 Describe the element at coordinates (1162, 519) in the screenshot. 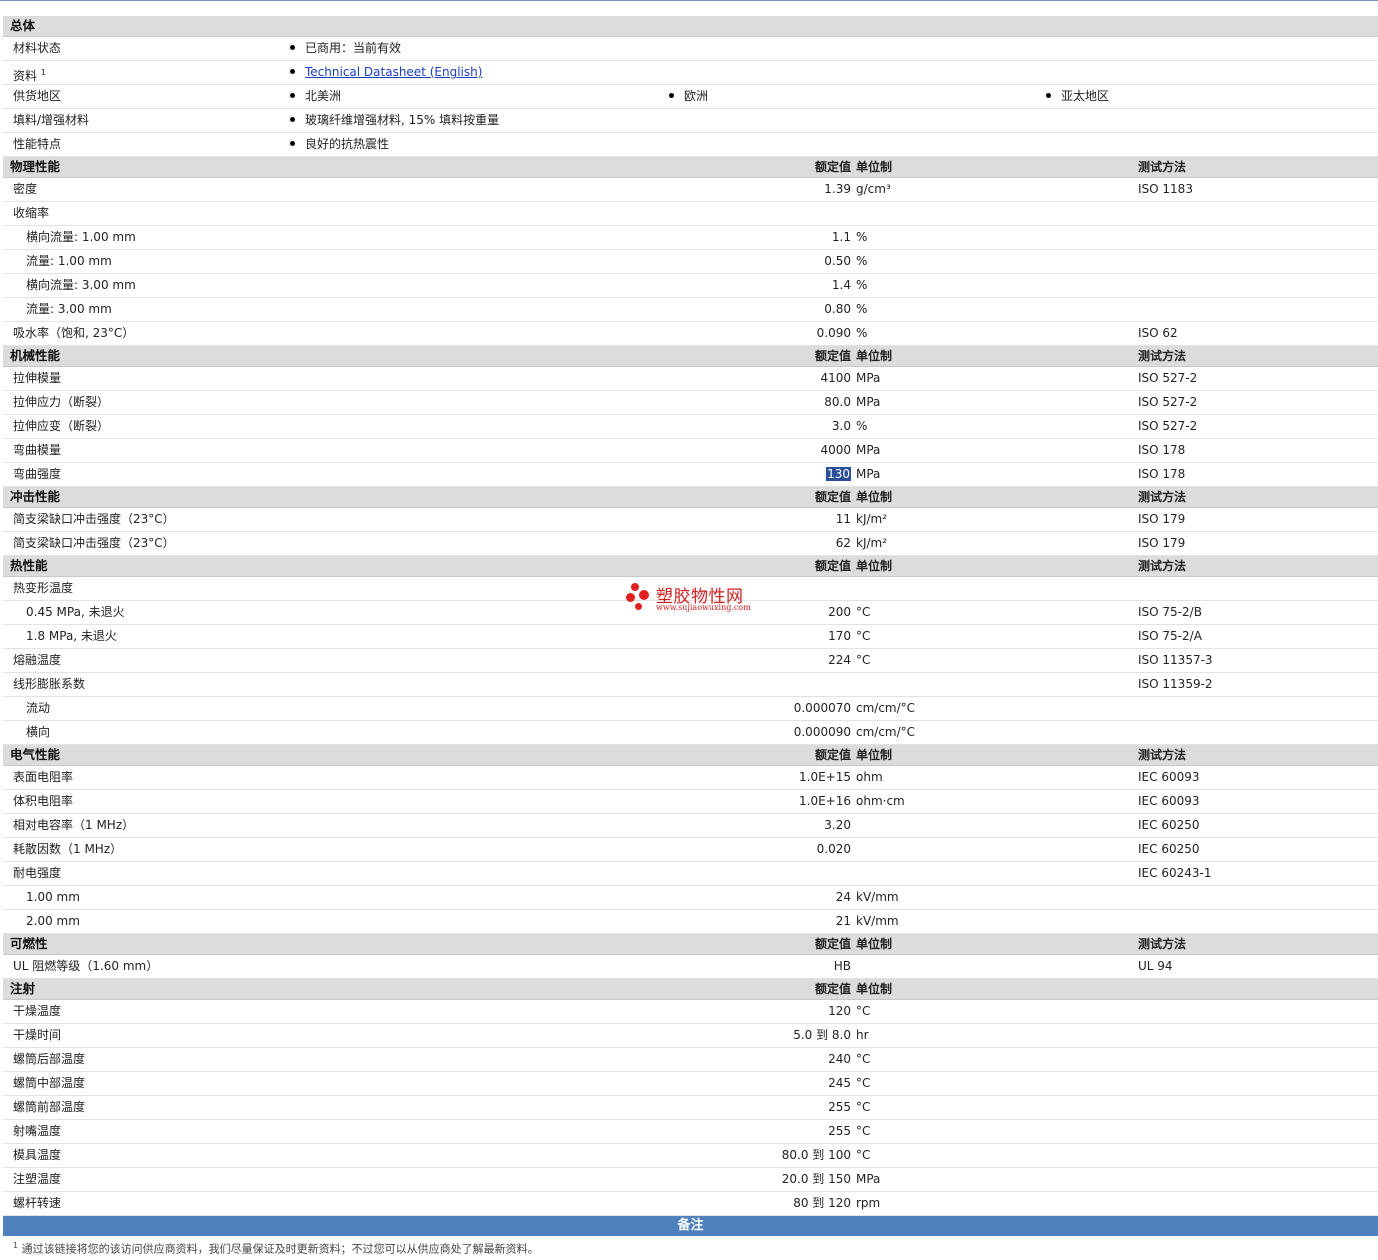

I see `test-method: ISO 179` at that location.